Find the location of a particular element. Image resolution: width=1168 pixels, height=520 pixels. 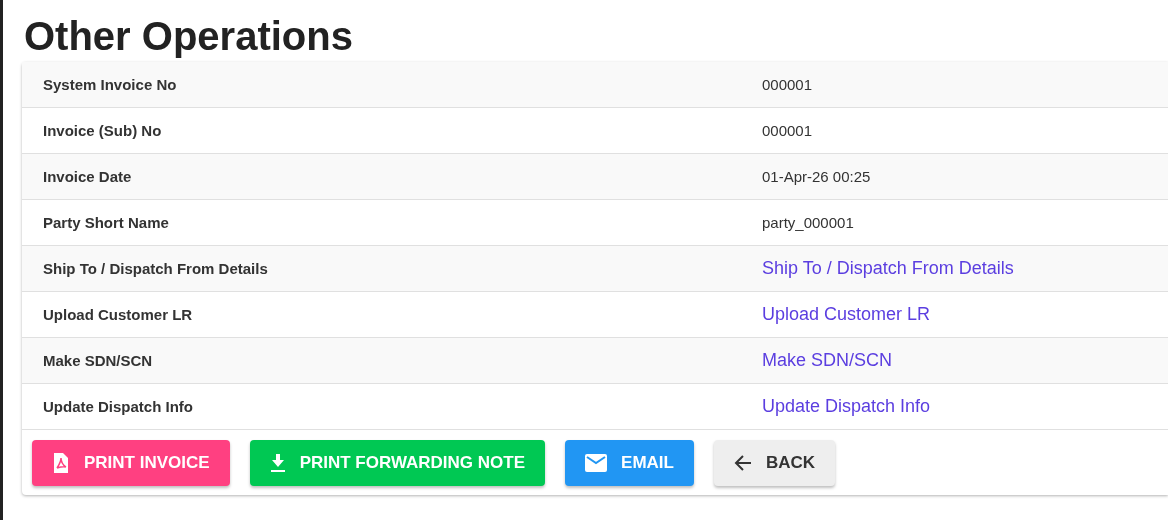

field-label: System Invoice No is located at coordinates (110, 84).